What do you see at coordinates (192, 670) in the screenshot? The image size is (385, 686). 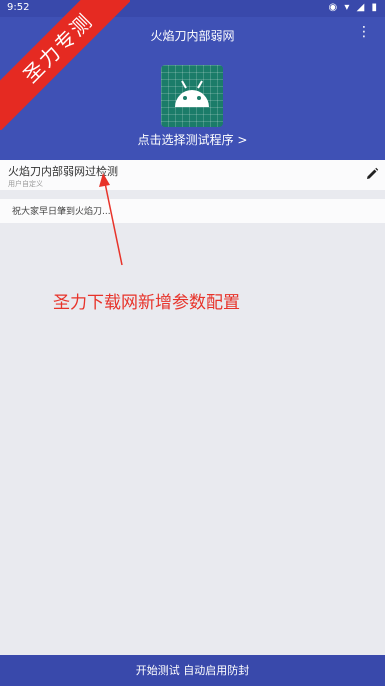 I see `start-test-button: 开始测试 自动启用防封` at bounding box center [192, 670].